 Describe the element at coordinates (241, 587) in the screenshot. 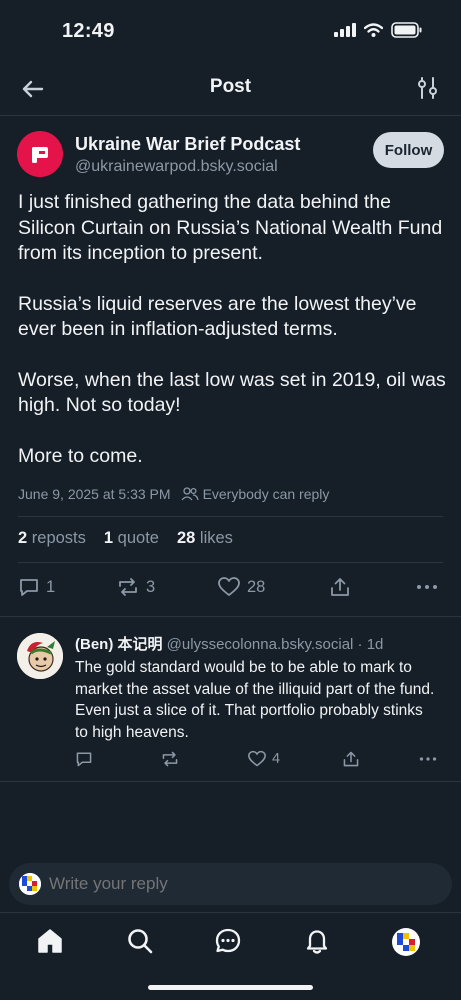

I see `like-button: 28` at that location.